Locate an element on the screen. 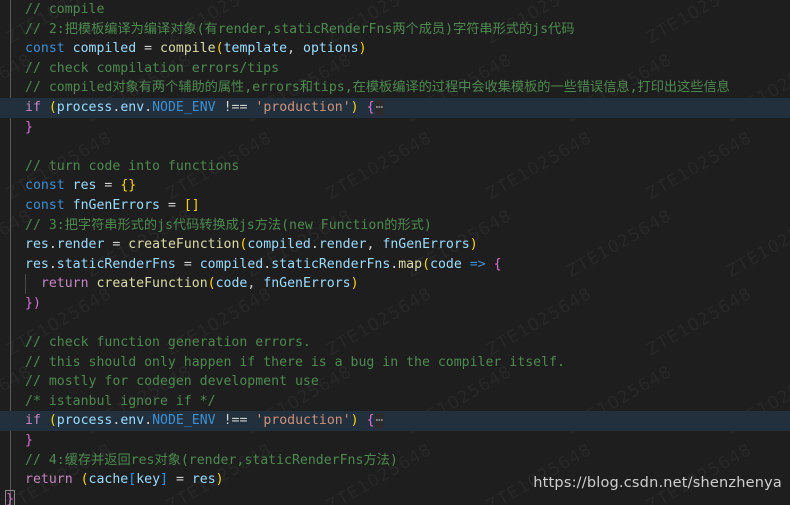  arg-template: template is located at coordinates (255, 49).